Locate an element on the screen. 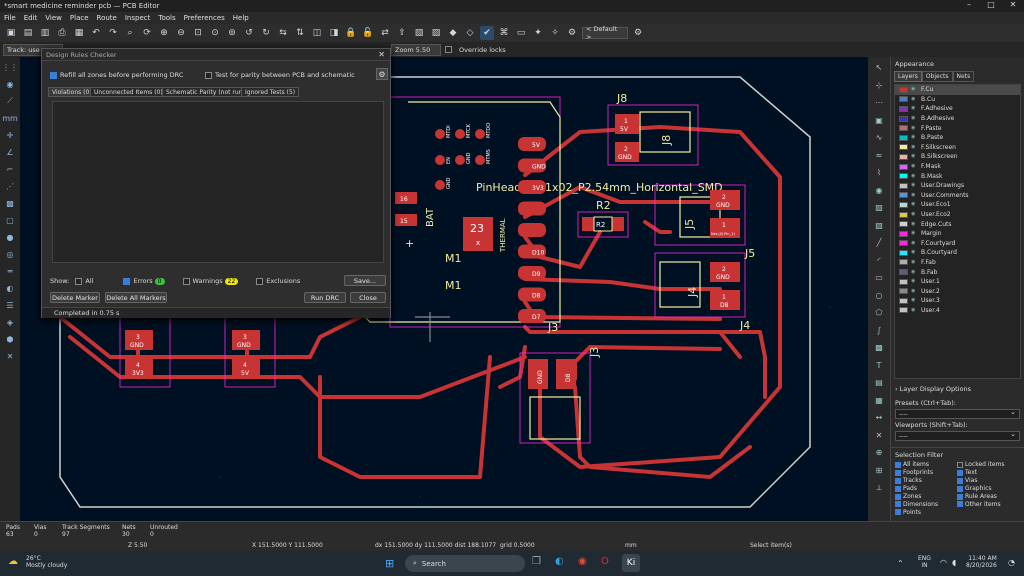  maximize-button: □ is located at coordinates (991, 4).